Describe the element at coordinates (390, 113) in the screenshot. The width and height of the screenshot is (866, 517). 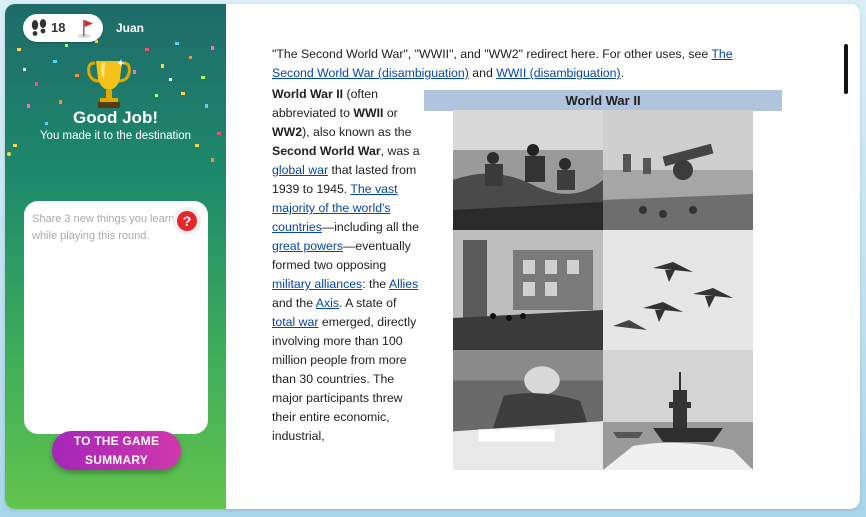
I see `body-text-run: or` at that location.